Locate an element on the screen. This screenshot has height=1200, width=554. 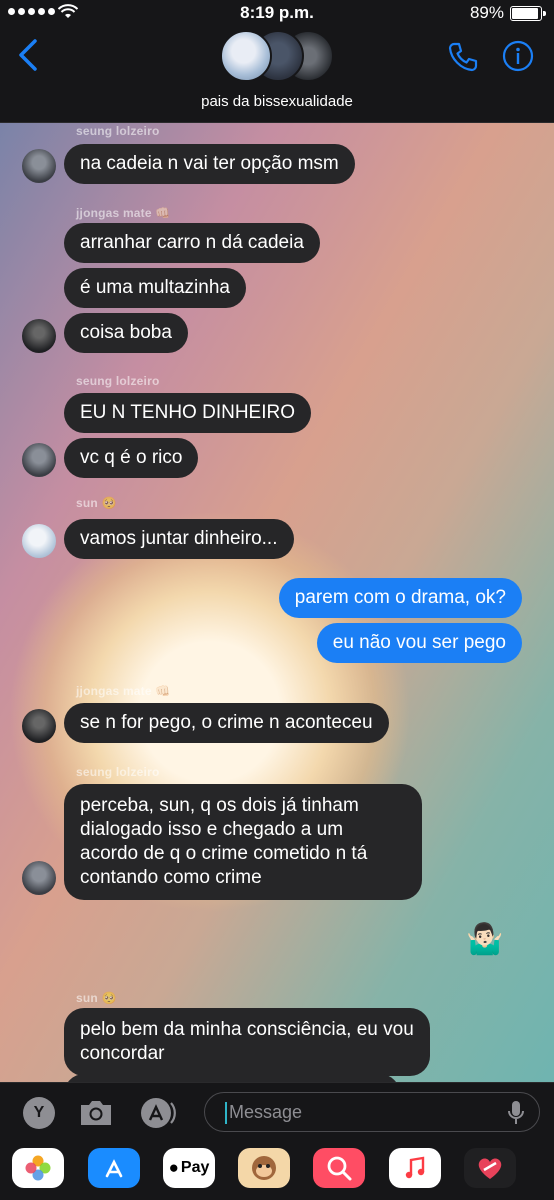
info-icon is located at coordinates (518, 56).